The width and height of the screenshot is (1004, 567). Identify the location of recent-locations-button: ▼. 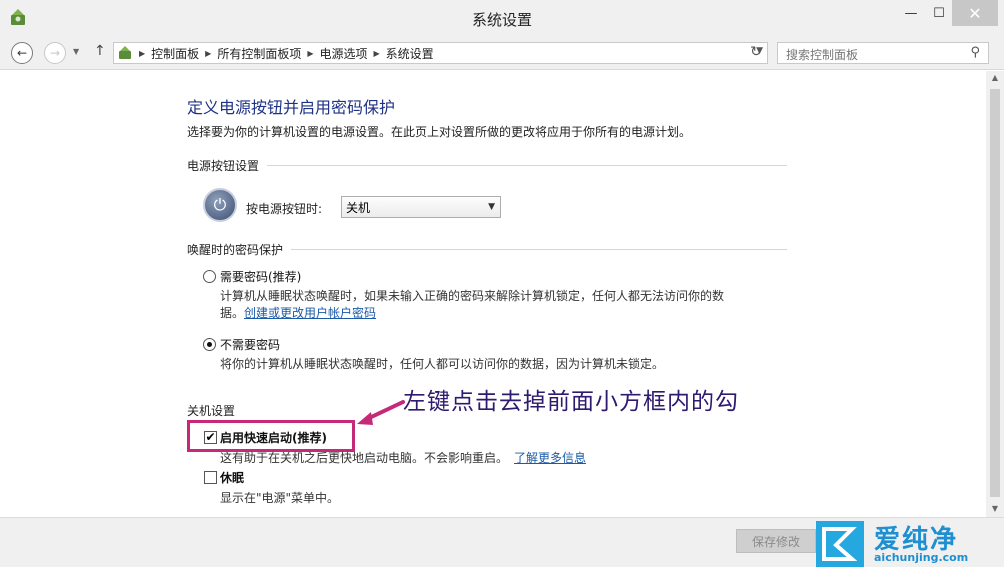
(76, 51).